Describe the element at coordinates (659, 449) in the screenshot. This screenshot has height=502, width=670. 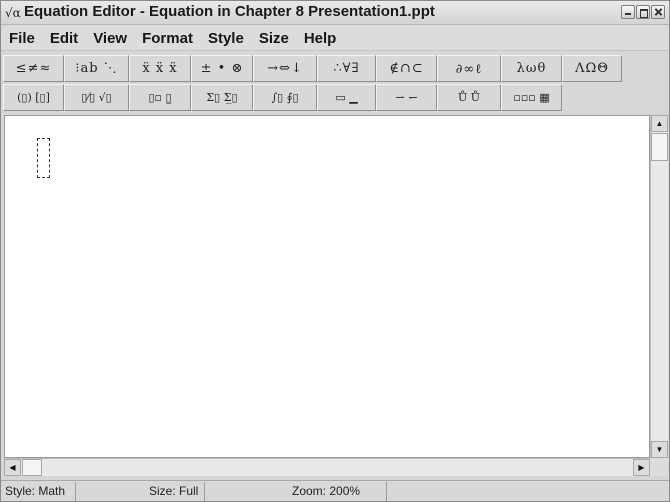
I see `scroll-down-arrow-icon: ▼` at that location.